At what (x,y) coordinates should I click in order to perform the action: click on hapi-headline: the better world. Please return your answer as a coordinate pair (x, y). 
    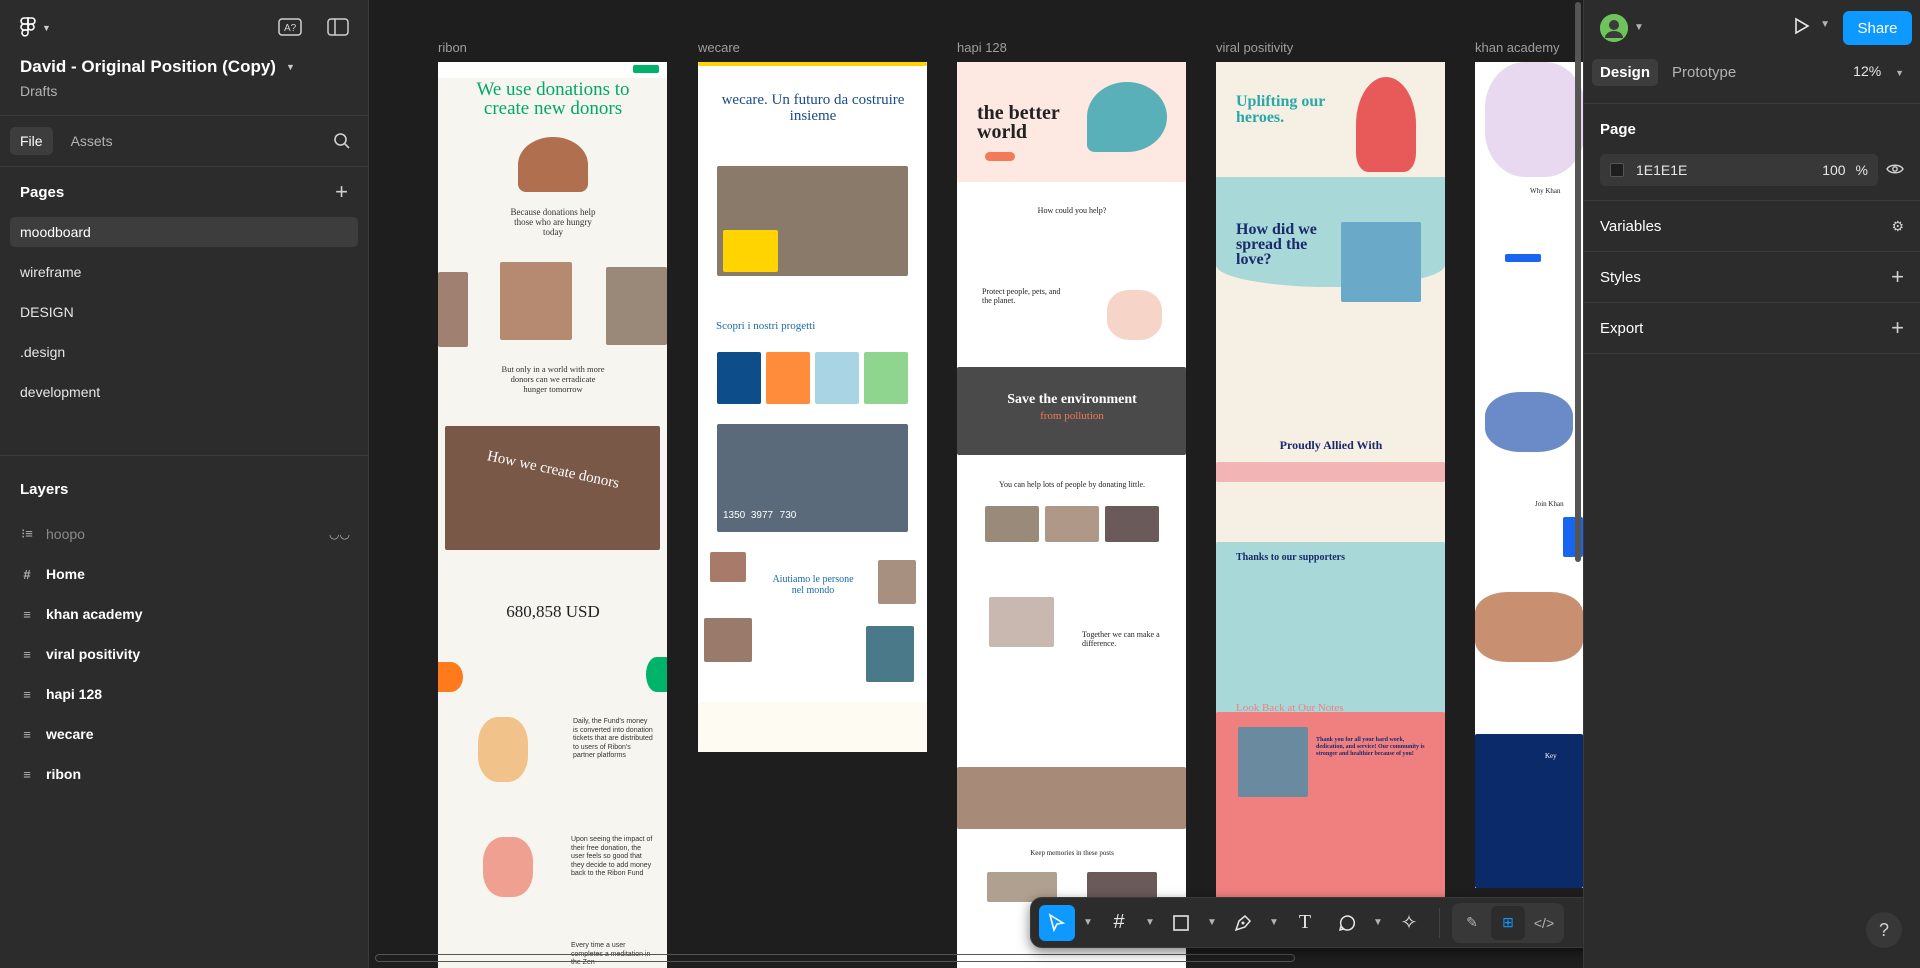
    Looking at the image, I should click on (1018, 122).